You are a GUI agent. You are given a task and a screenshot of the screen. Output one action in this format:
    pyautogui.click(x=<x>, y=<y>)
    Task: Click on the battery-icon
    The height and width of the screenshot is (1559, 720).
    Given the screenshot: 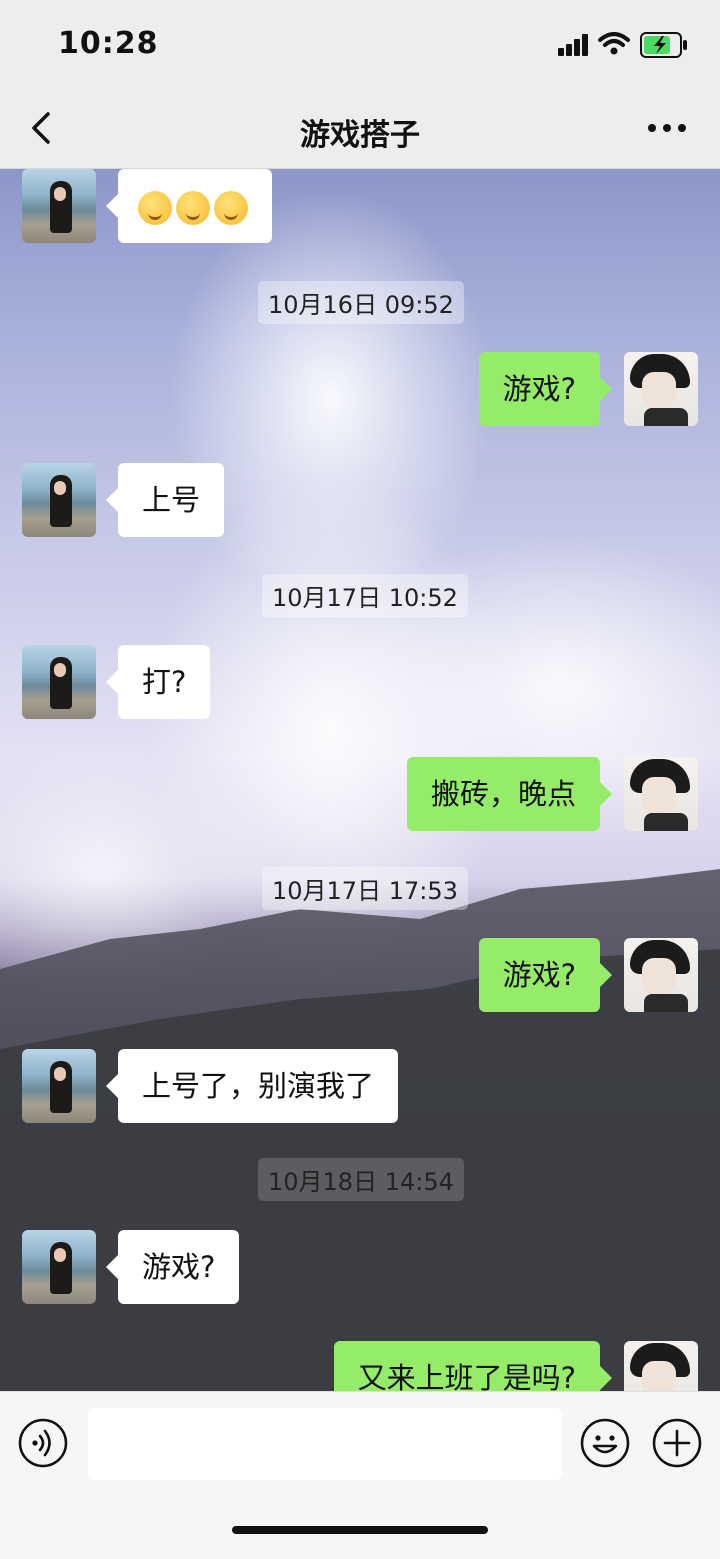 What is the action you would take?
    pyautogui.click(x=663, y=45)
    